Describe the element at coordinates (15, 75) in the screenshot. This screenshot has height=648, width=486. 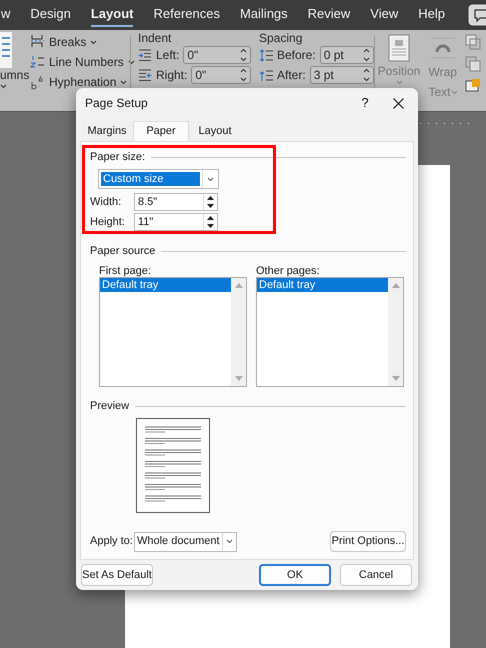
I see `columns-label: umns` at that location.